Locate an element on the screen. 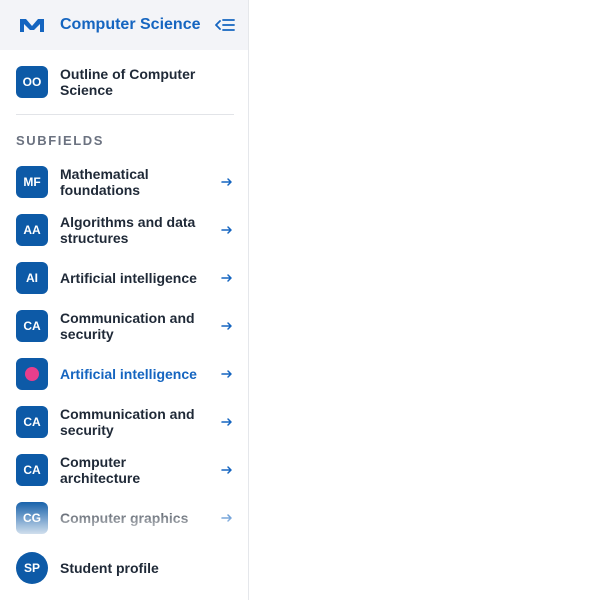  sidebar-footer: SP Student profile is located at coordinates (124, 568).